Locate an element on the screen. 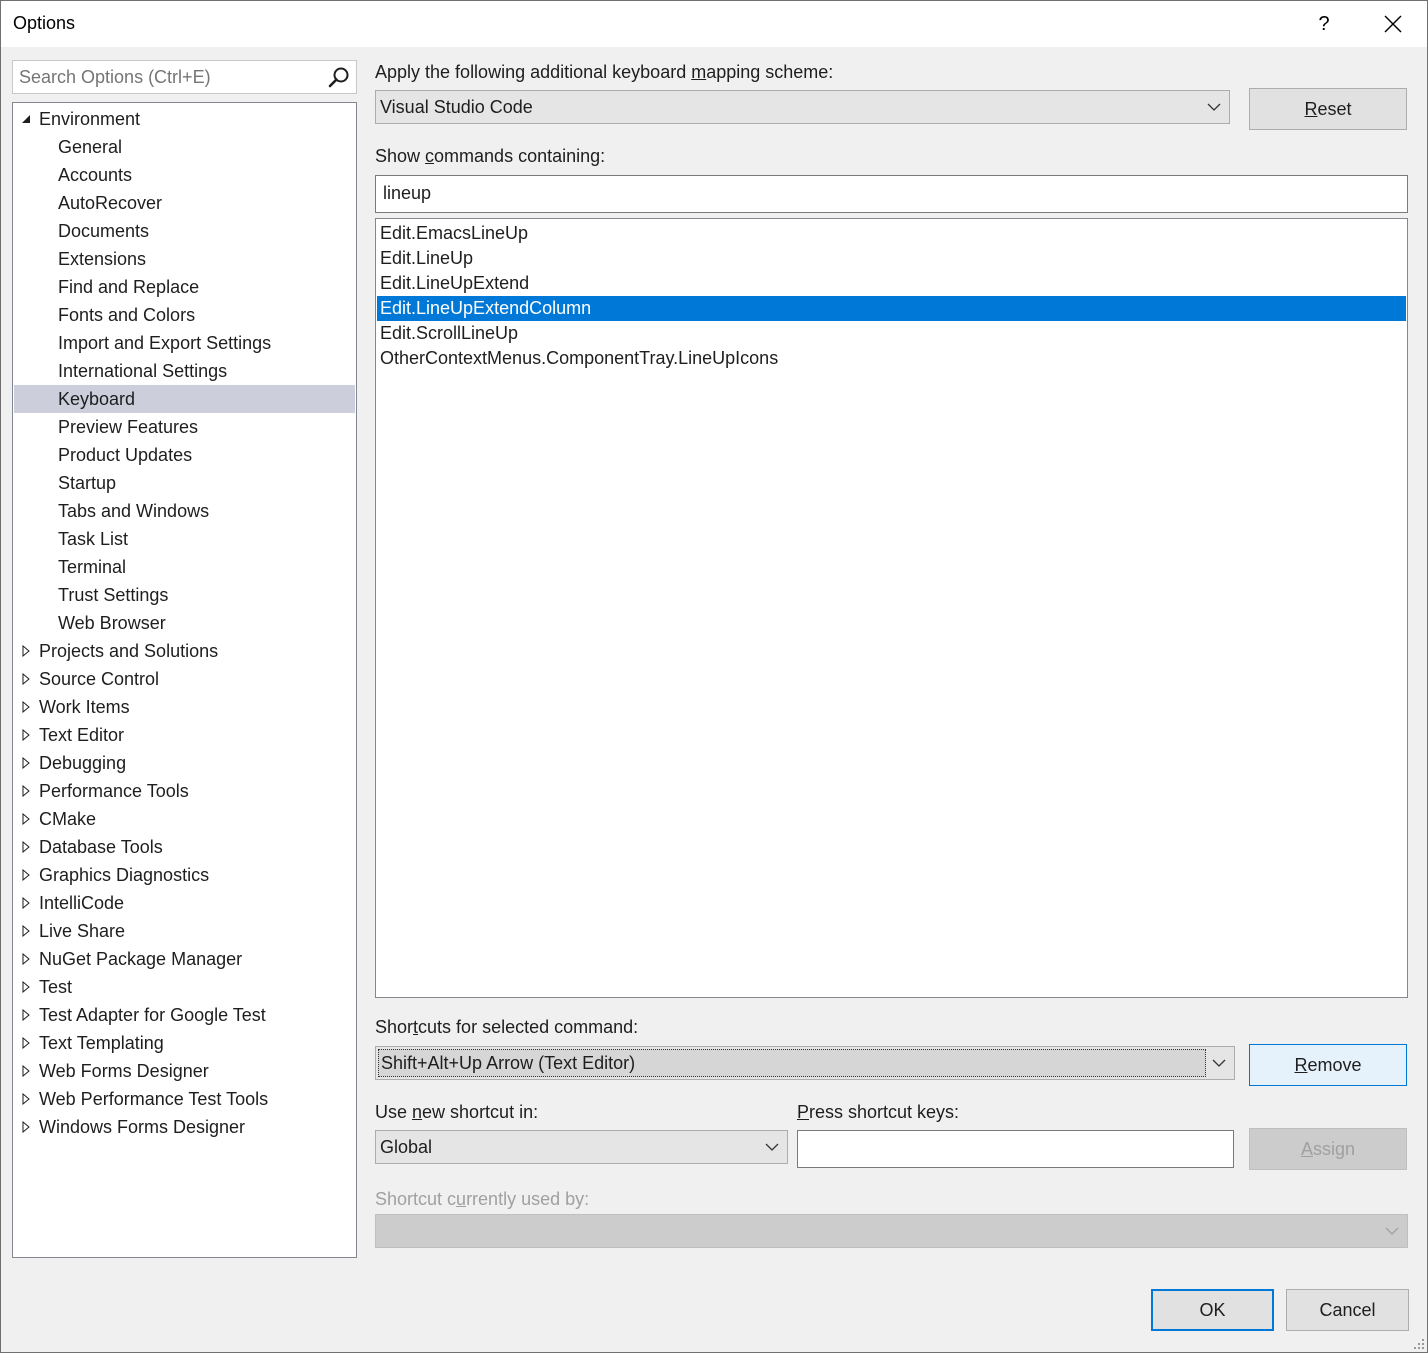 The image size is (1428, 1353). tree-item: Projects and Solutions is located at coordinates (184, 651).